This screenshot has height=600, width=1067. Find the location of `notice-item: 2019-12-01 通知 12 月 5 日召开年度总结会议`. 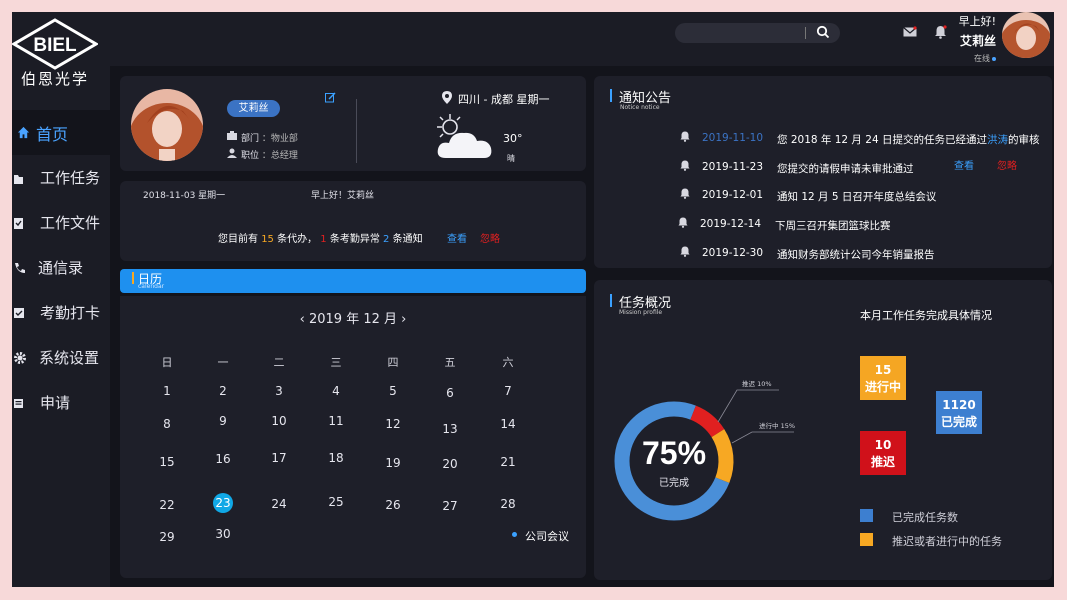

notice-item: 2019-12-01 通知 12 月 5 日召开年度总结会议 is located at coordinates (855, 196).